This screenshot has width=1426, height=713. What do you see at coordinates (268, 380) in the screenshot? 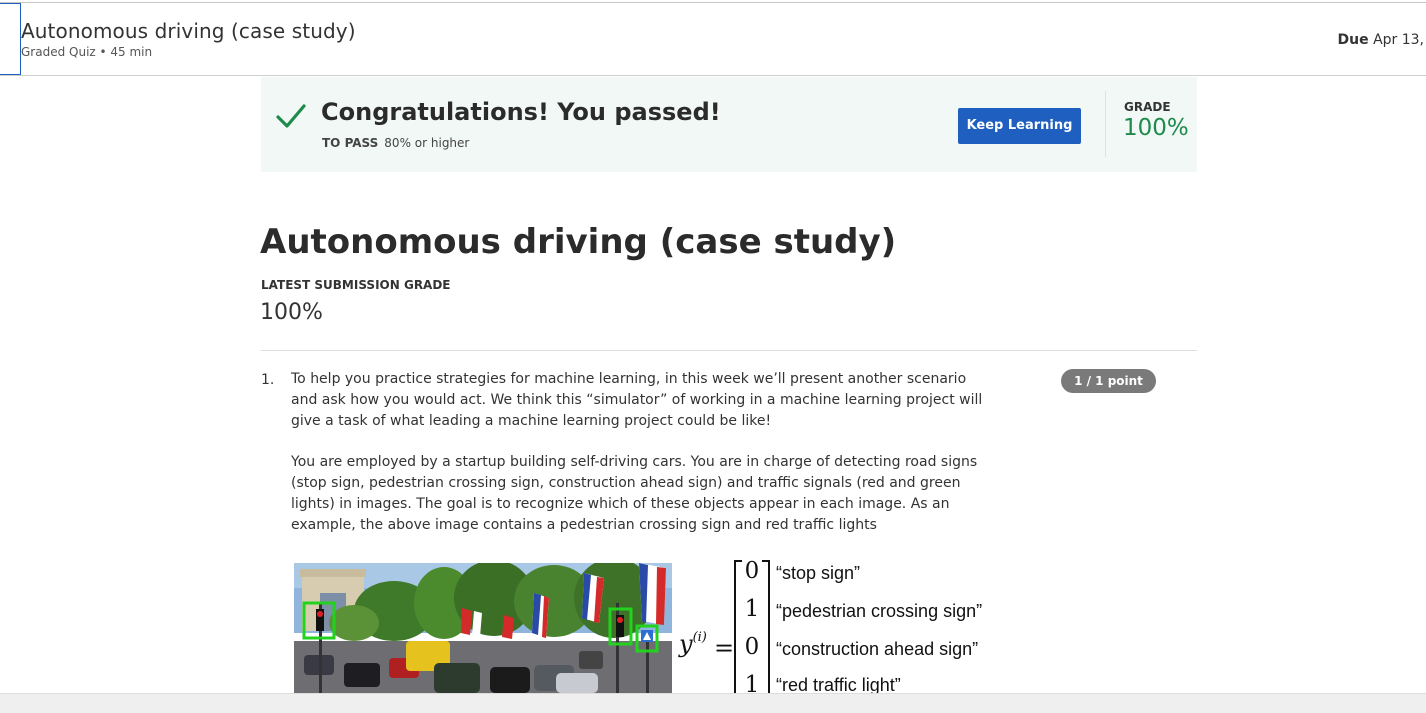
I see `question-number: 1.` at bounding box center [268, 380].